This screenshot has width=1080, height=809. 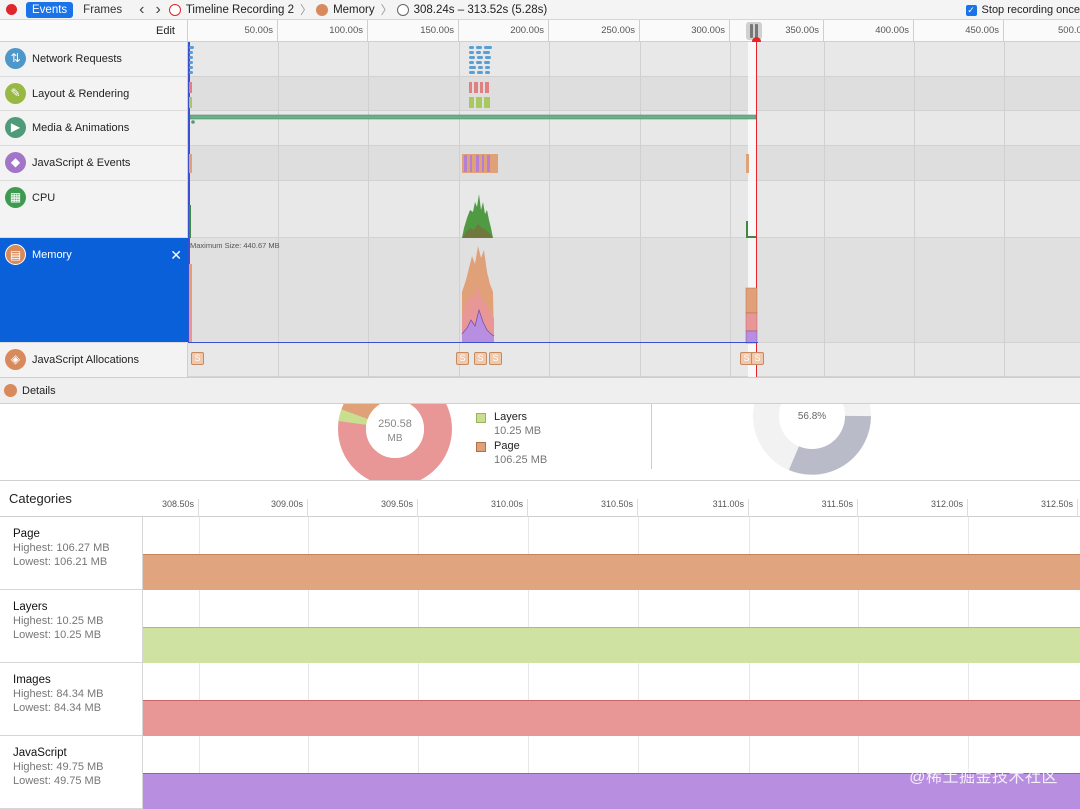 What do you see at coordinates (938, 508) in the screenshot?
I see `category-tick: 312.00s` at bounding box center [938, 508].